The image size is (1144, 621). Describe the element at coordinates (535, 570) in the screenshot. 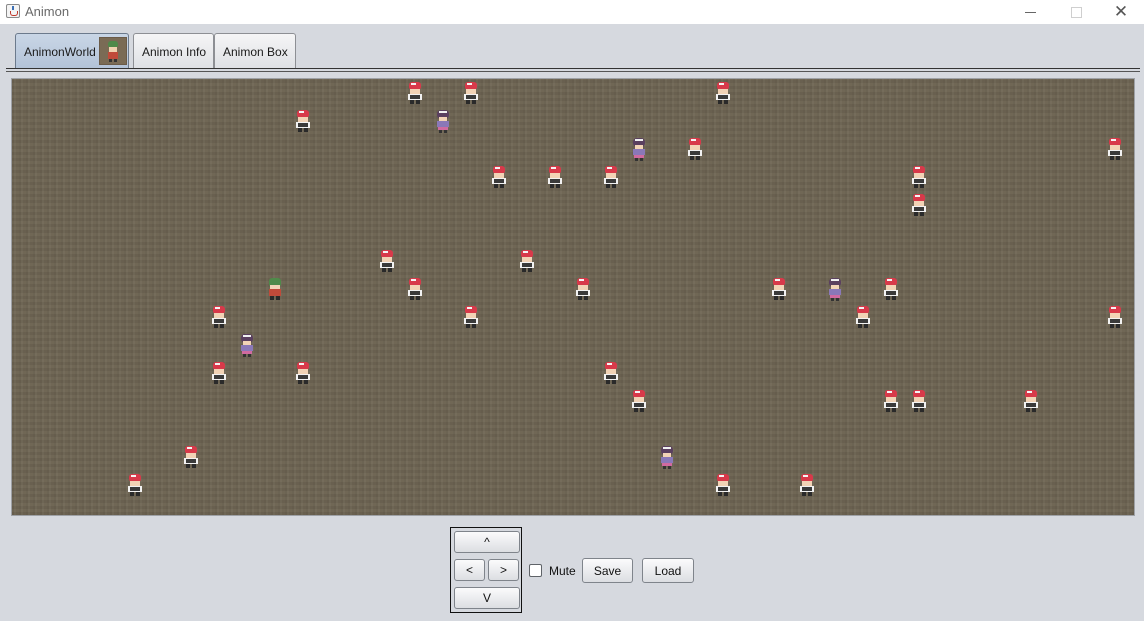

I see `mute-checkbox` at that location.